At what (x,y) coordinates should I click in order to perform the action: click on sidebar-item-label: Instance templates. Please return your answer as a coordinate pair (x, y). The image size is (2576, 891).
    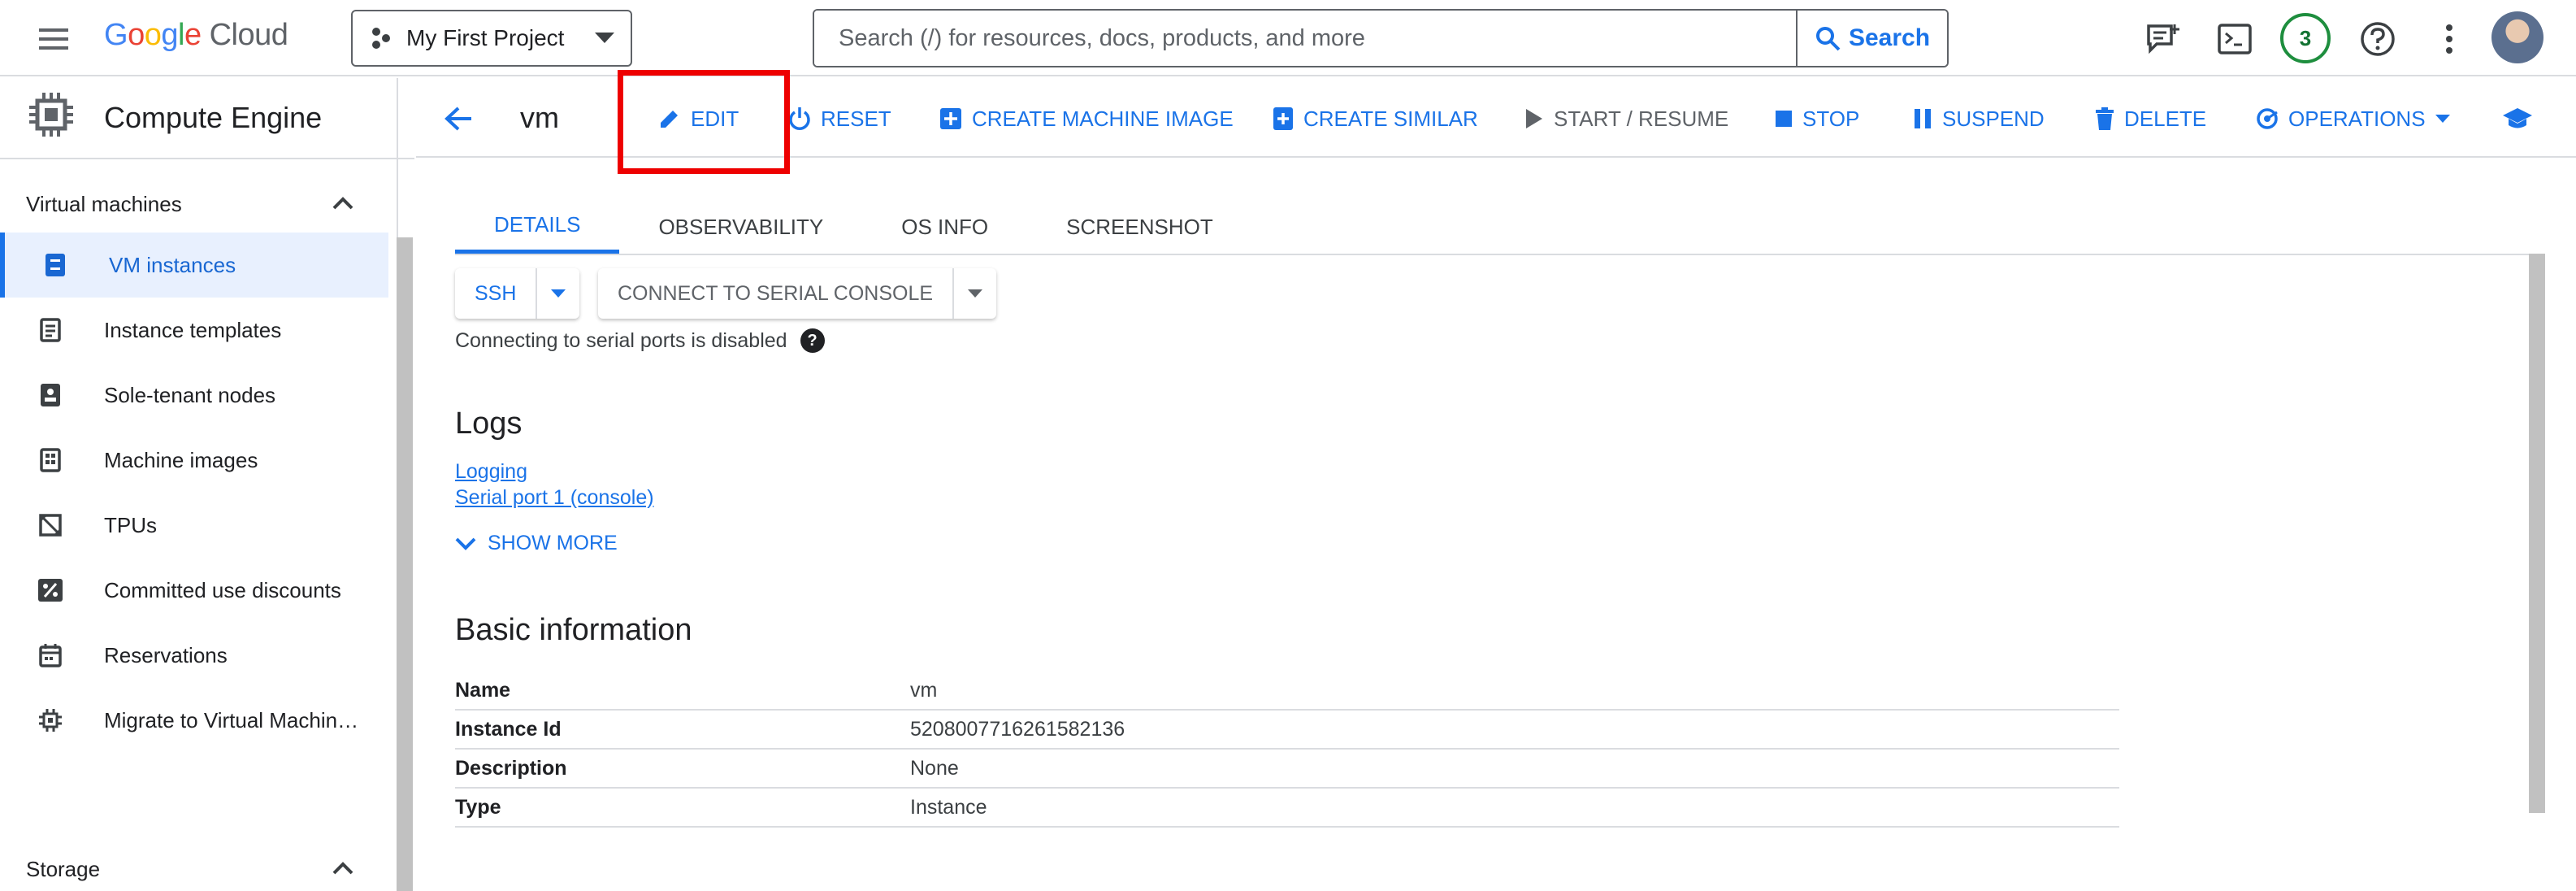
    Looking at the image, I should click on (193, 329).